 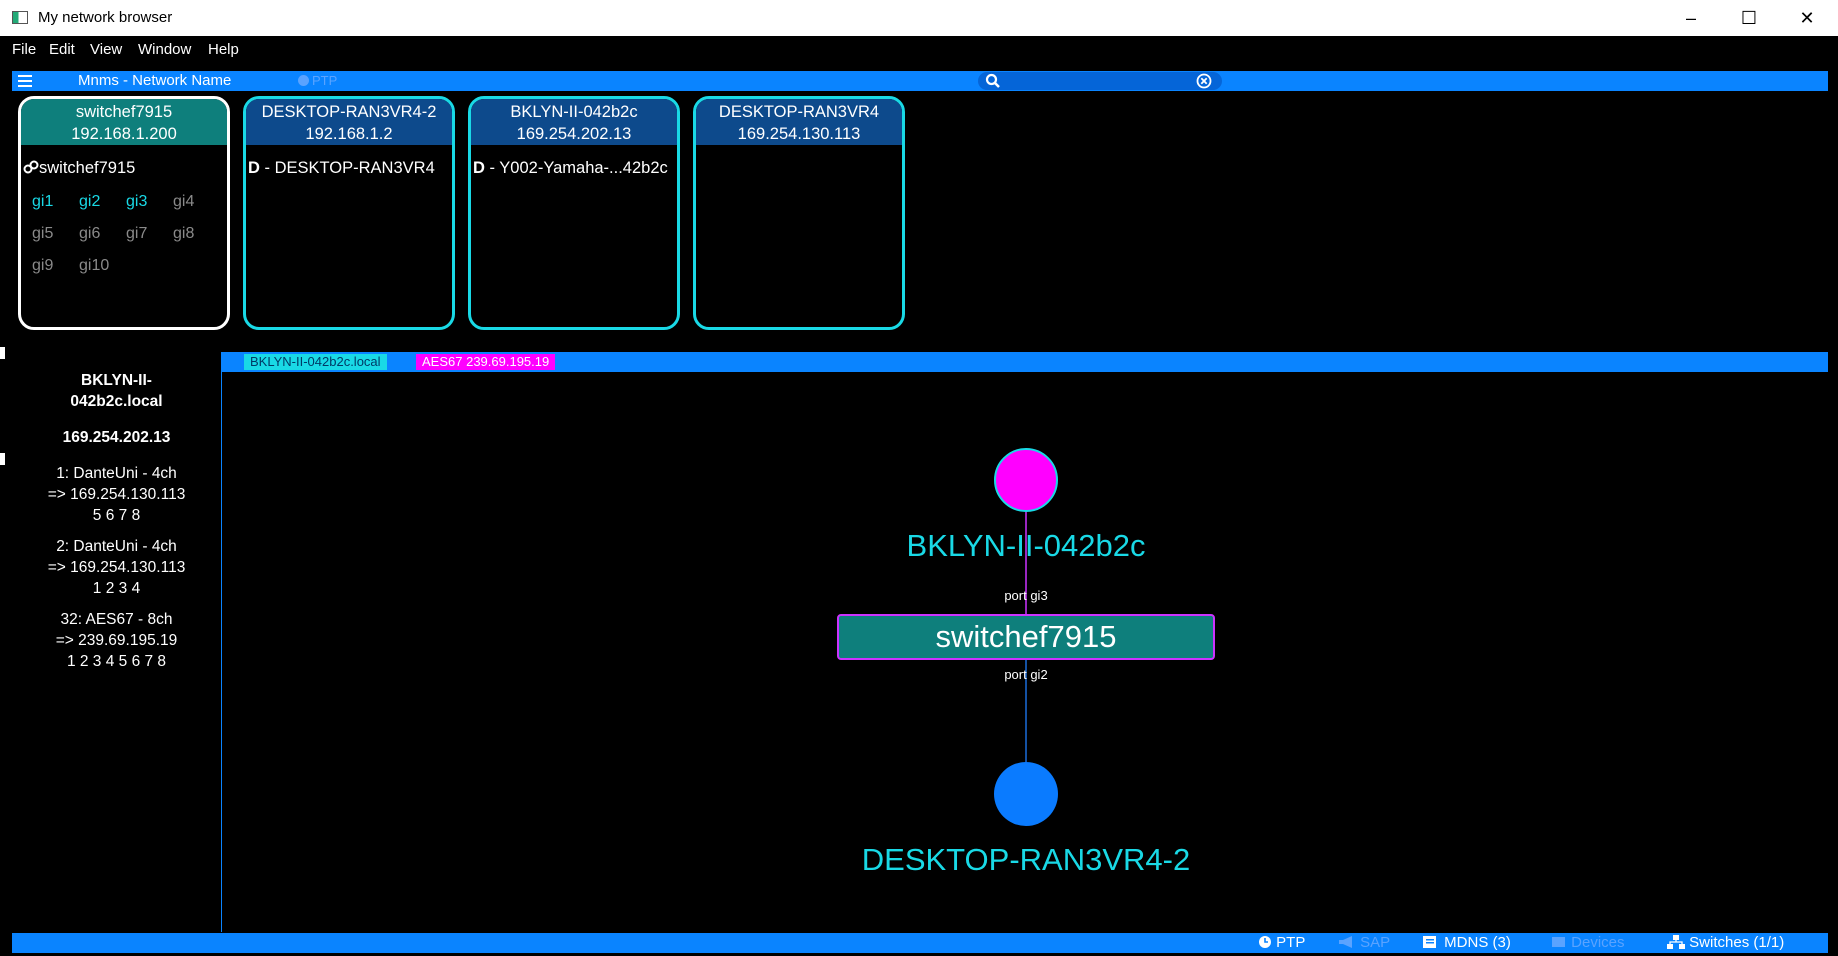 I want to click on hamburger-menu-icon, so click(x=25, y=81).